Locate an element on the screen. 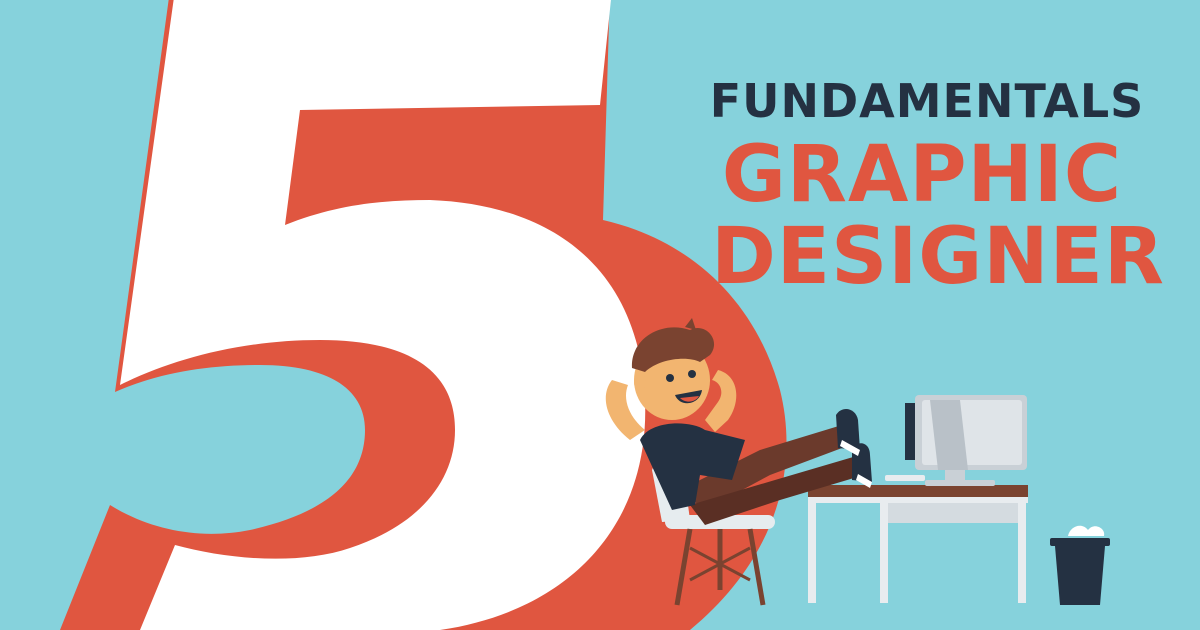 This screenshot has height=630, width=1200. trash-bin-icon is located at coordinates (1080, 565).